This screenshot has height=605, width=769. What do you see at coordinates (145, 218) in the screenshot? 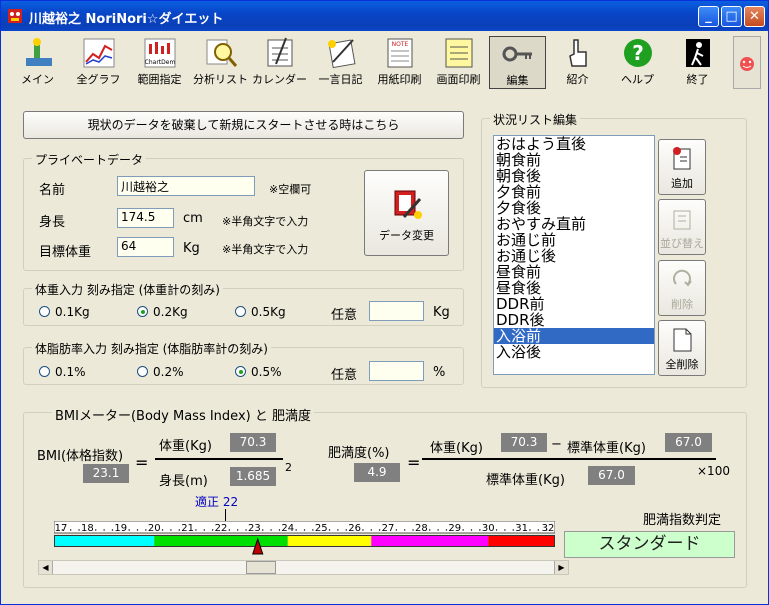
I see `height-field: 174.5` at bounding box center [145, 218].